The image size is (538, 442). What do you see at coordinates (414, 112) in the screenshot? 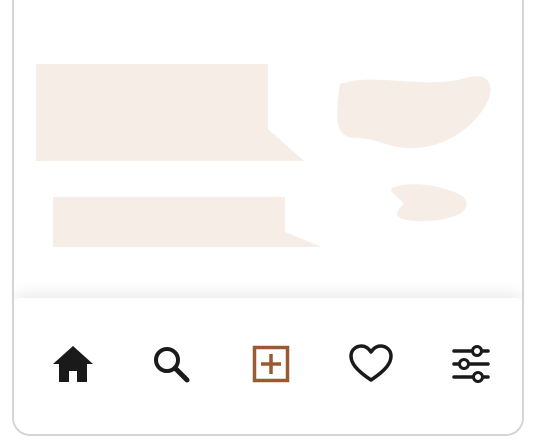
I see `placeholder-blob-large` at bounding box center [414, 112].